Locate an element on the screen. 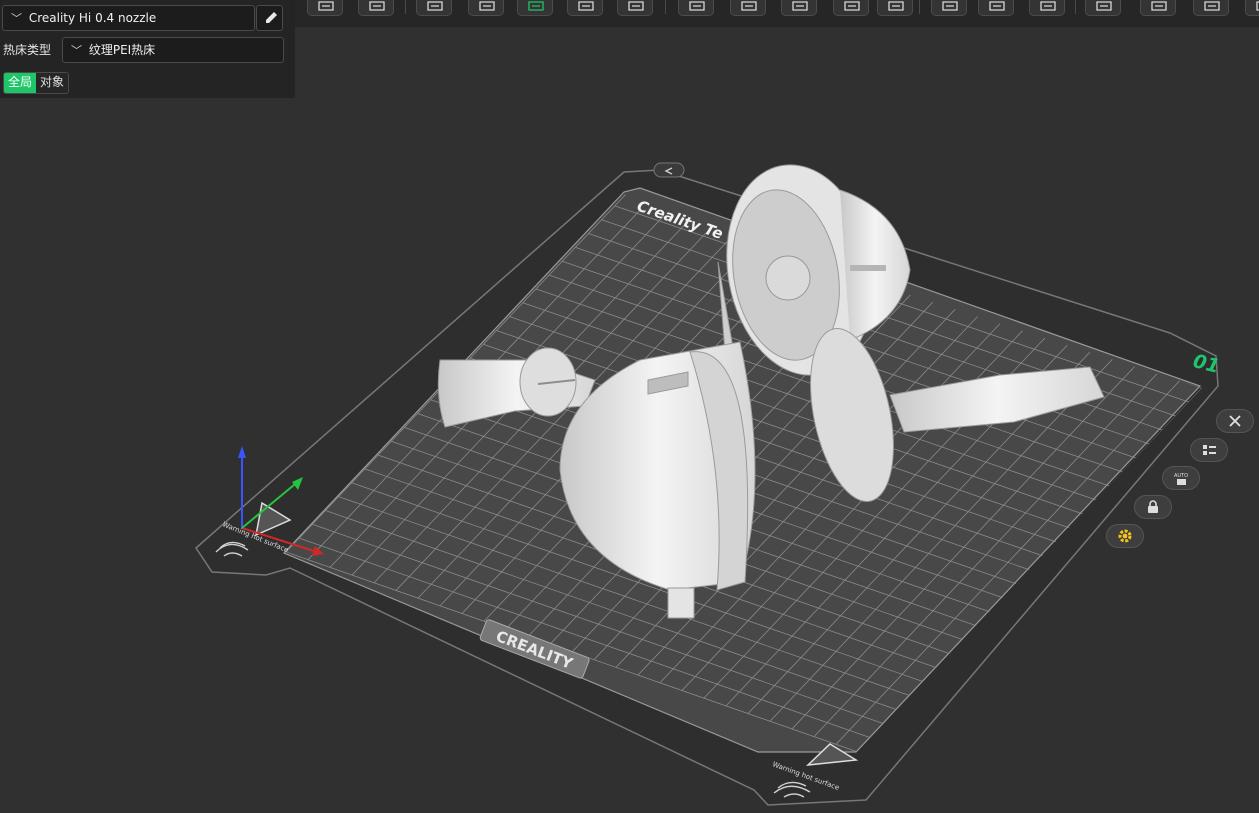 Image resolution: width=1259 pixels, height=813 pixels. scope-global-button: 全局 is located at coordinates (20, 83).